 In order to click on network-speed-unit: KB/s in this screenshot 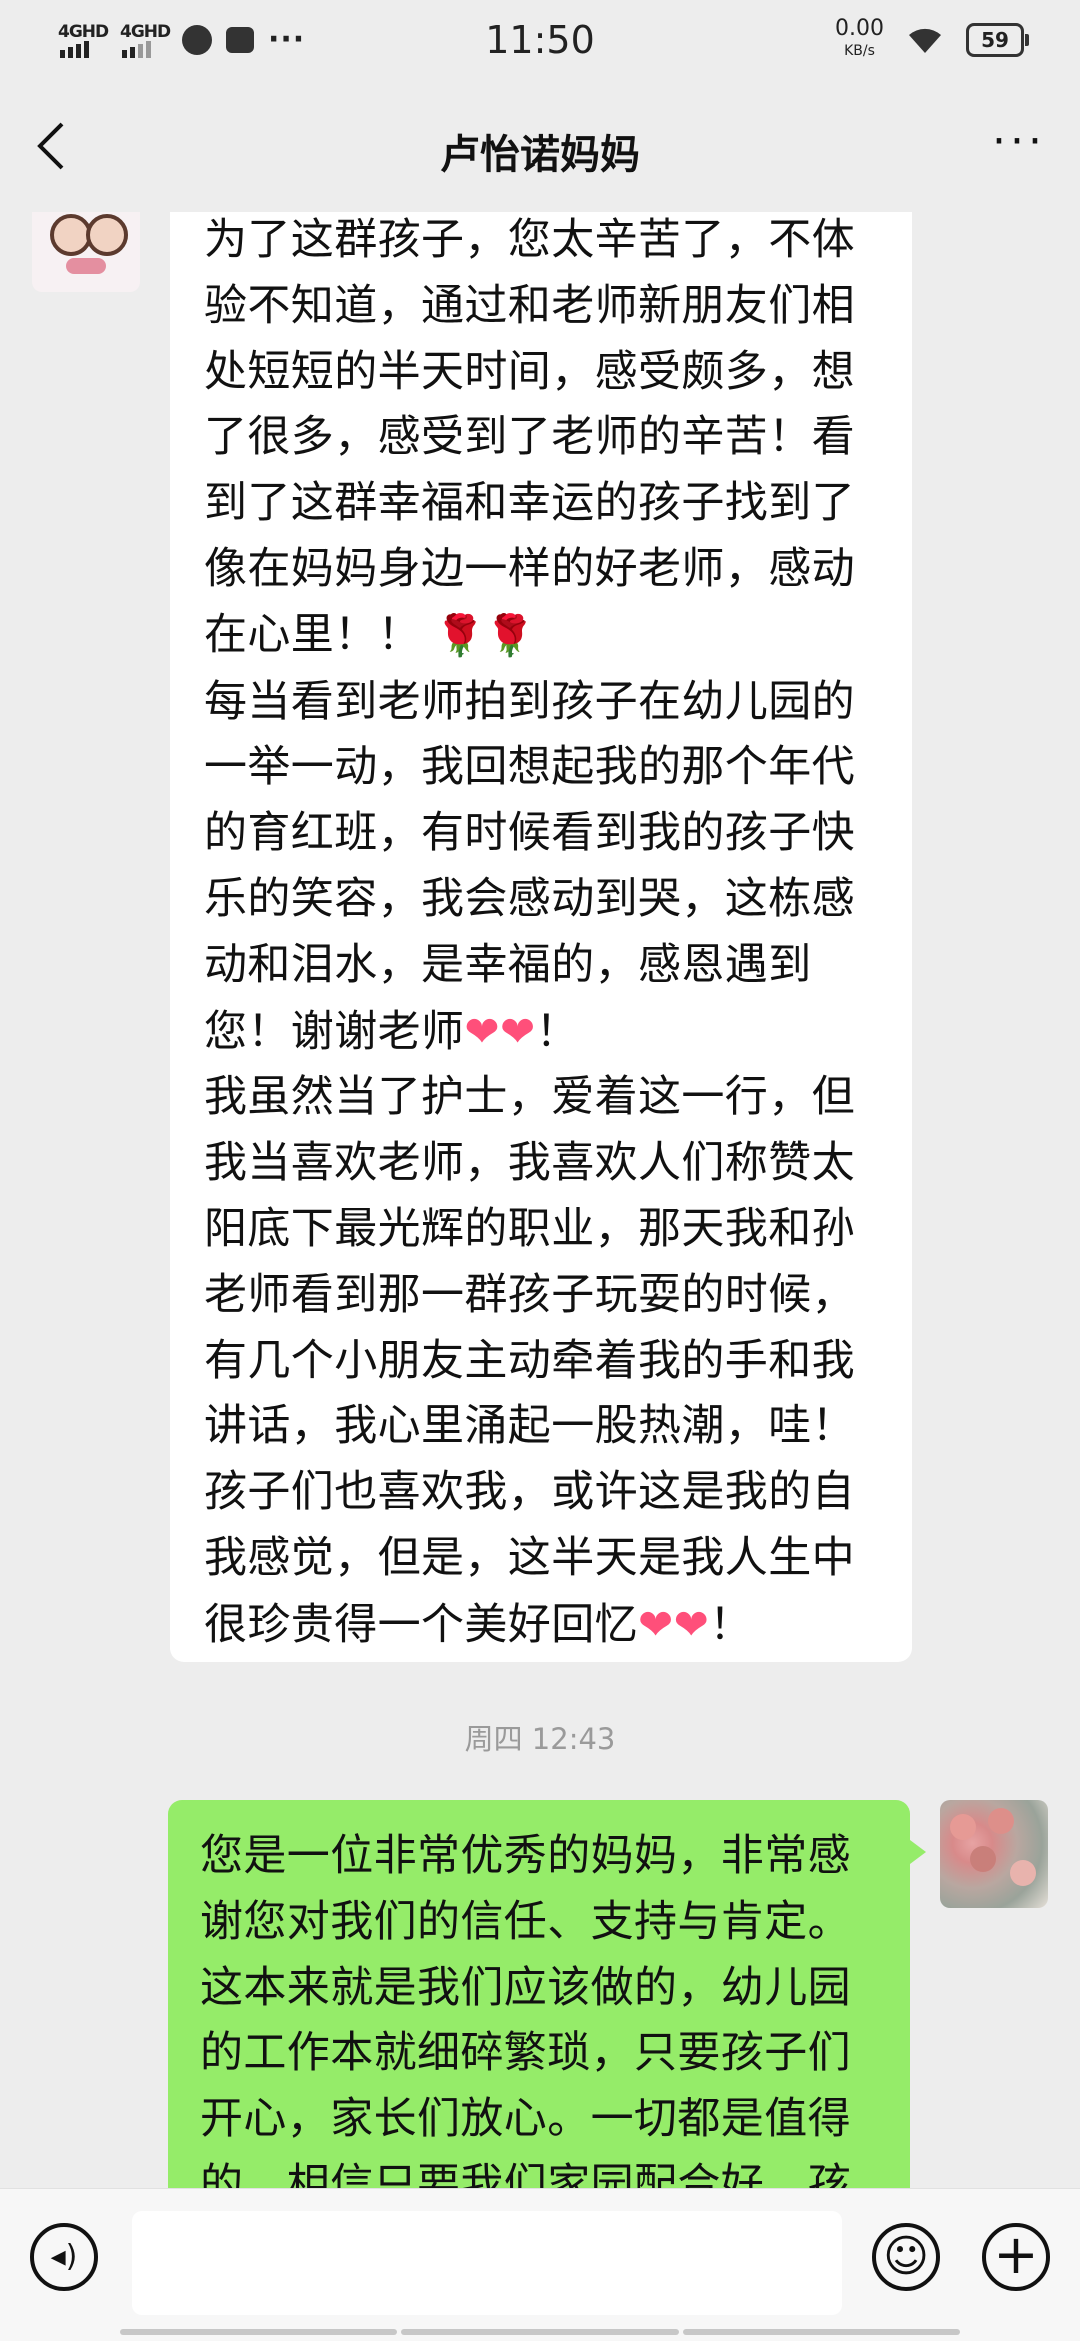, I will do `click(859, 51)`.